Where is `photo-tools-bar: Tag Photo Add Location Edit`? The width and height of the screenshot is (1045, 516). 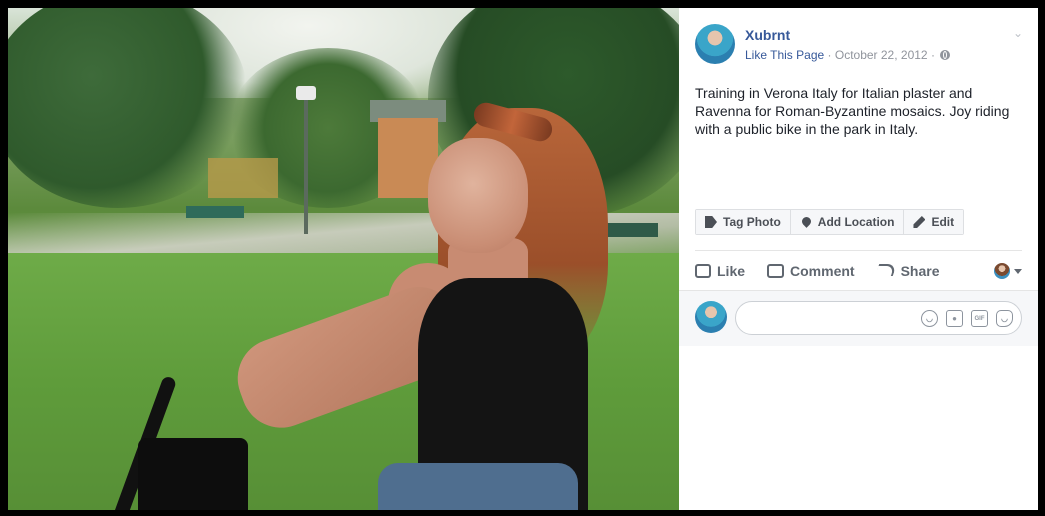
photo-tools-bar: Tag Photo Add Location Edit is located at coordinates (830, 222).